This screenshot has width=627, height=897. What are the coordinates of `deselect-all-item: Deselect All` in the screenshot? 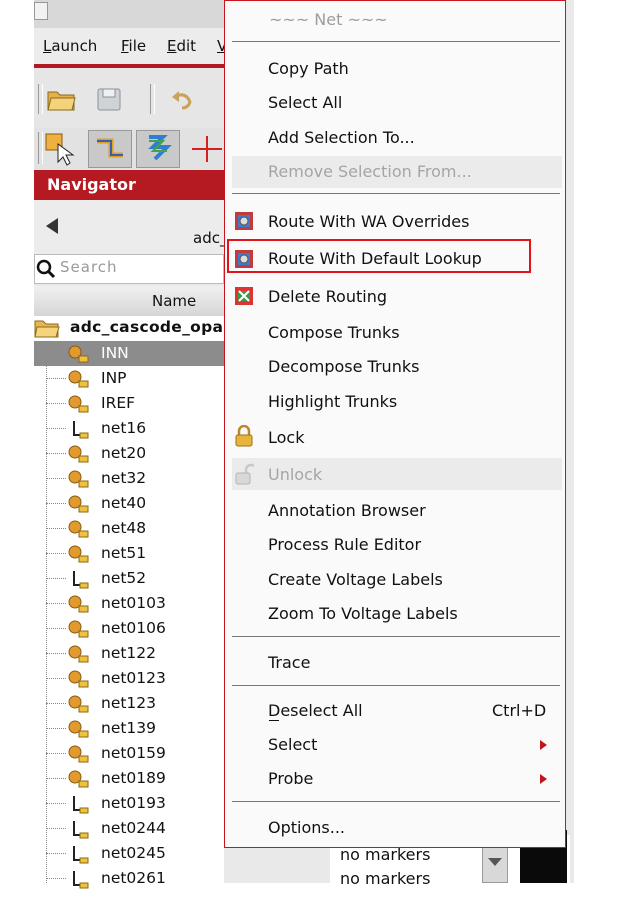 It's located at (315, 711).